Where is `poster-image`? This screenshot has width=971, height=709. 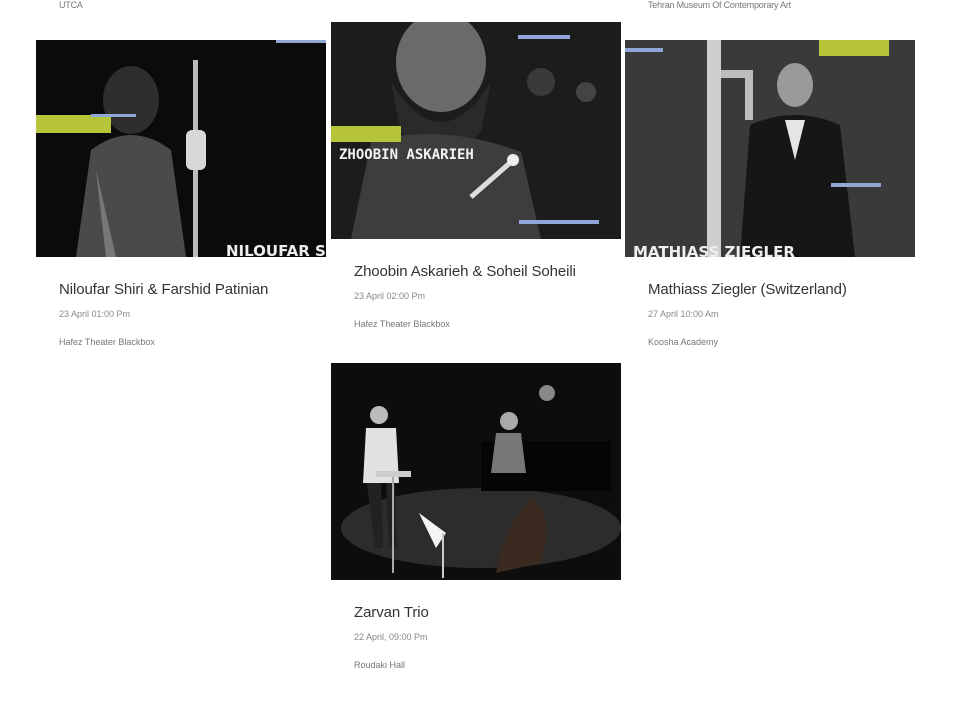 poster-image is located at coordinates (476, 471).